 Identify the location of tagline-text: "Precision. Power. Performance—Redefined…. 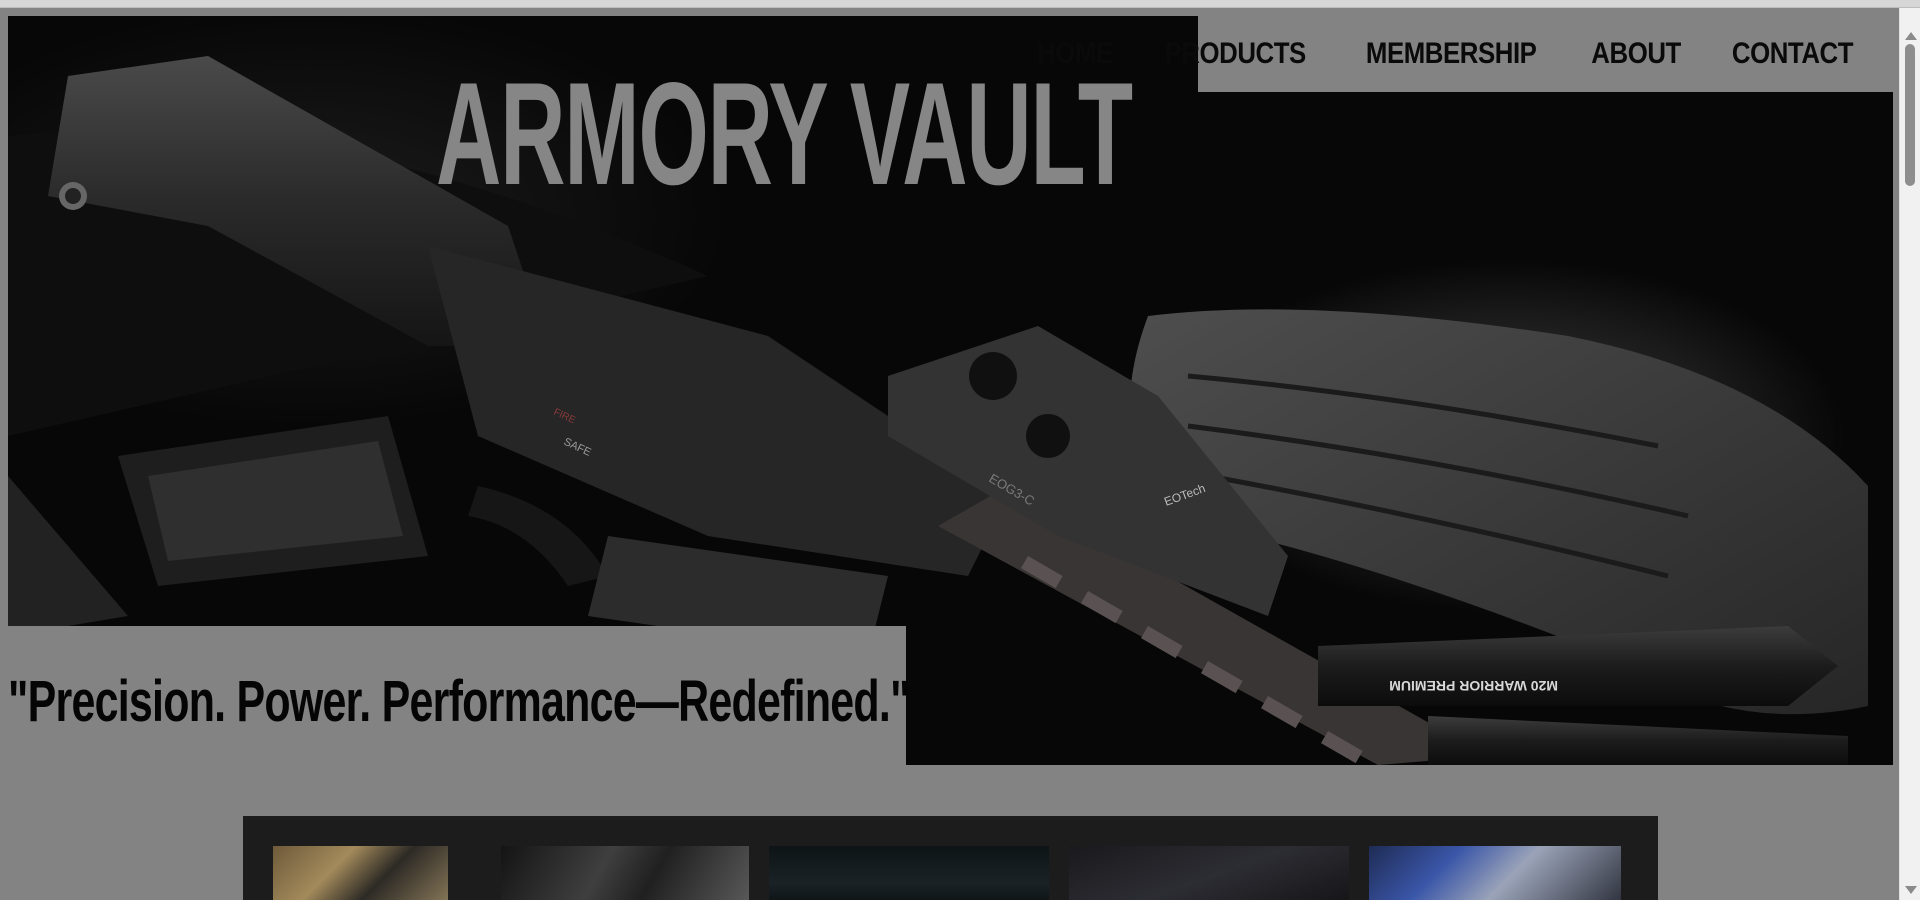
(459, 701).